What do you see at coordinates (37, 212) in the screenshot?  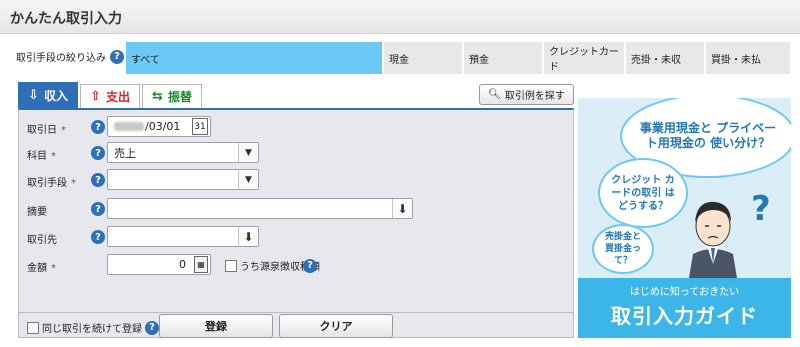 I see `memo-label: 摘要` at bounding box center [37, 212].